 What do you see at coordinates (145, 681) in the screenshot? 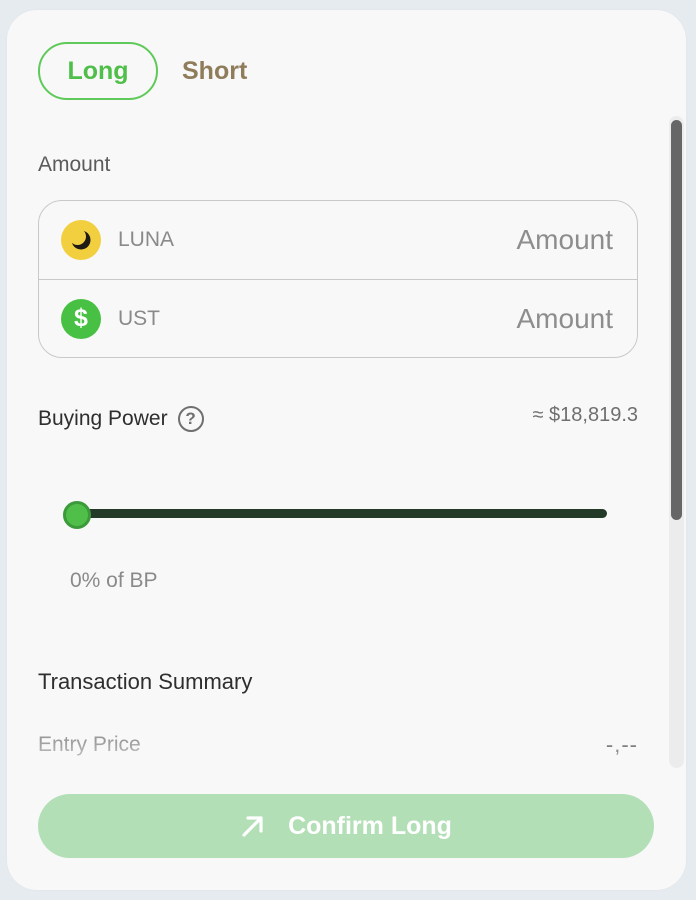
I see `transaction-summary-title: Transaction Summary` at bounding box center [145, 681].